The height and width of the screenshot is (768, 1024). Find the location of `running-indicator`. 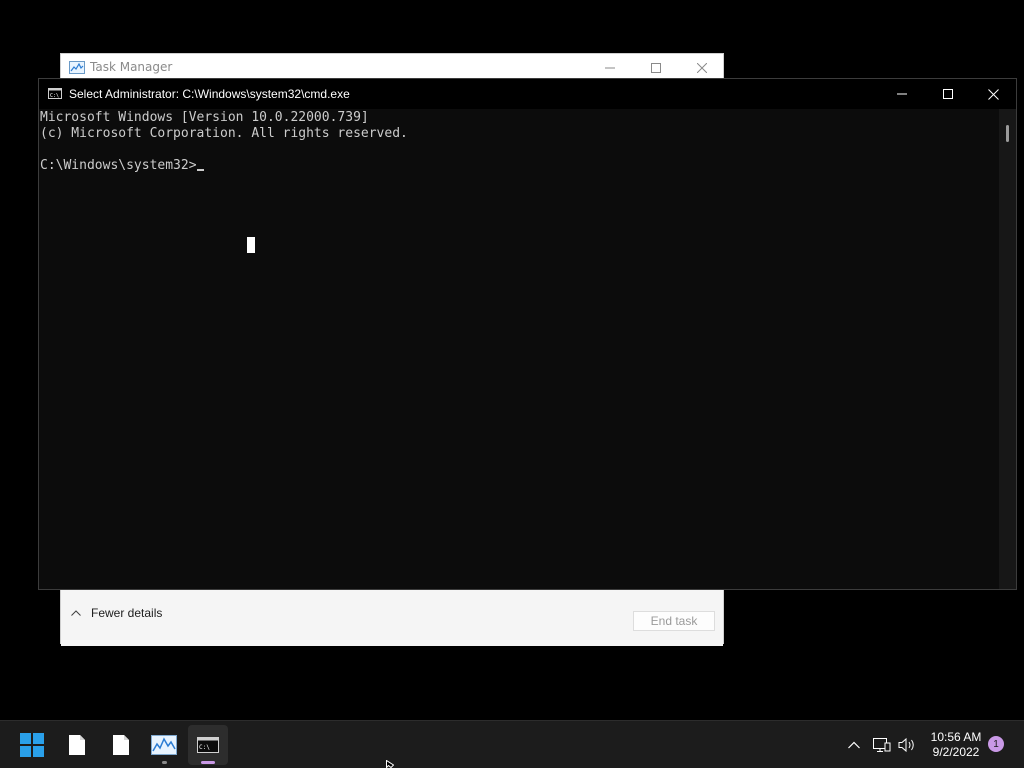

running-indicator is located at coordinates (164, 762).